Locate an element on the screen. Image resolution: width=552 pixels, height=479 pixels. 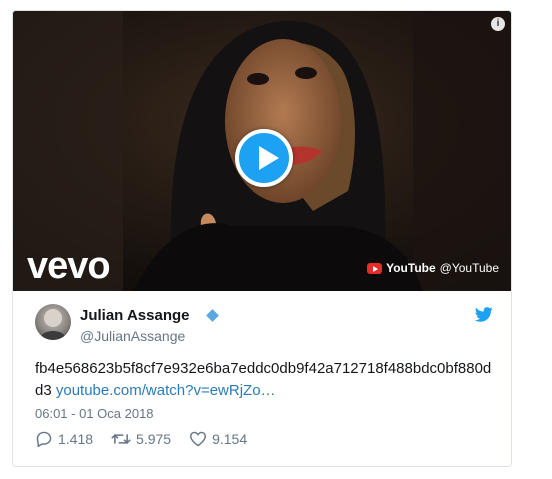
reply-action: 1.418 is located at coordinates (64, 439).